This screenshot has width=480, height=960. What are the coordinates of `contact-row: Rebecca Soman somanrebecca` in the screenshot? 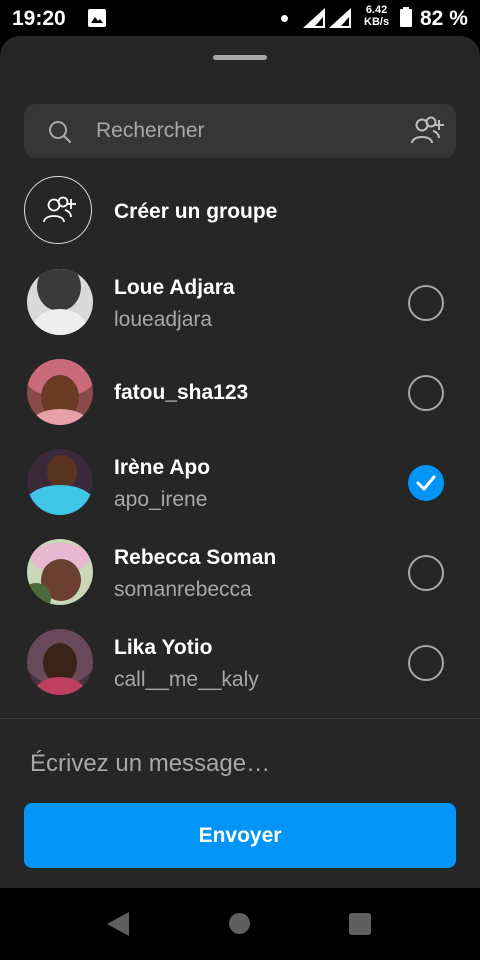 It's located at (240, 573).